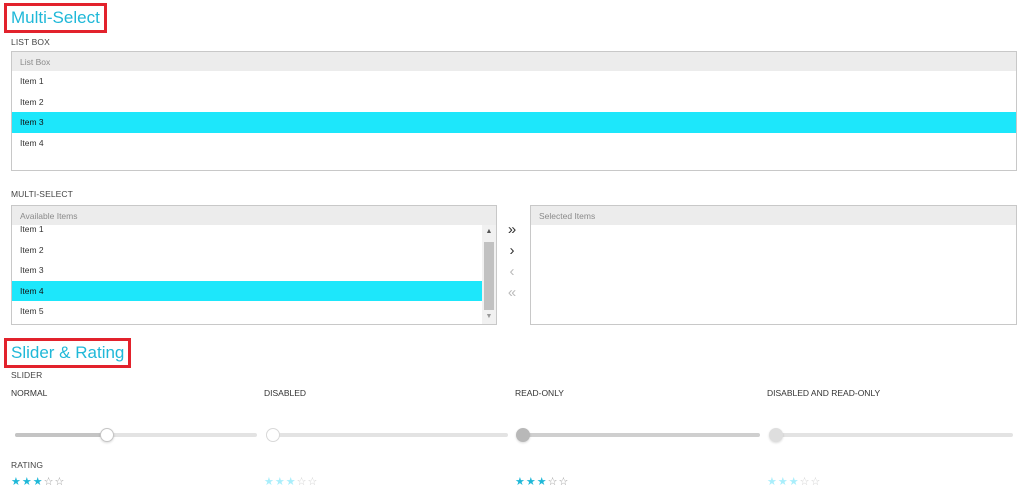 The height and width of the screenshot is (501, 1024). What do you see at coordinates (489, 317) in the screenshot?
I see `scroll-down-icon: ▼` at bounding box center [489, 317].